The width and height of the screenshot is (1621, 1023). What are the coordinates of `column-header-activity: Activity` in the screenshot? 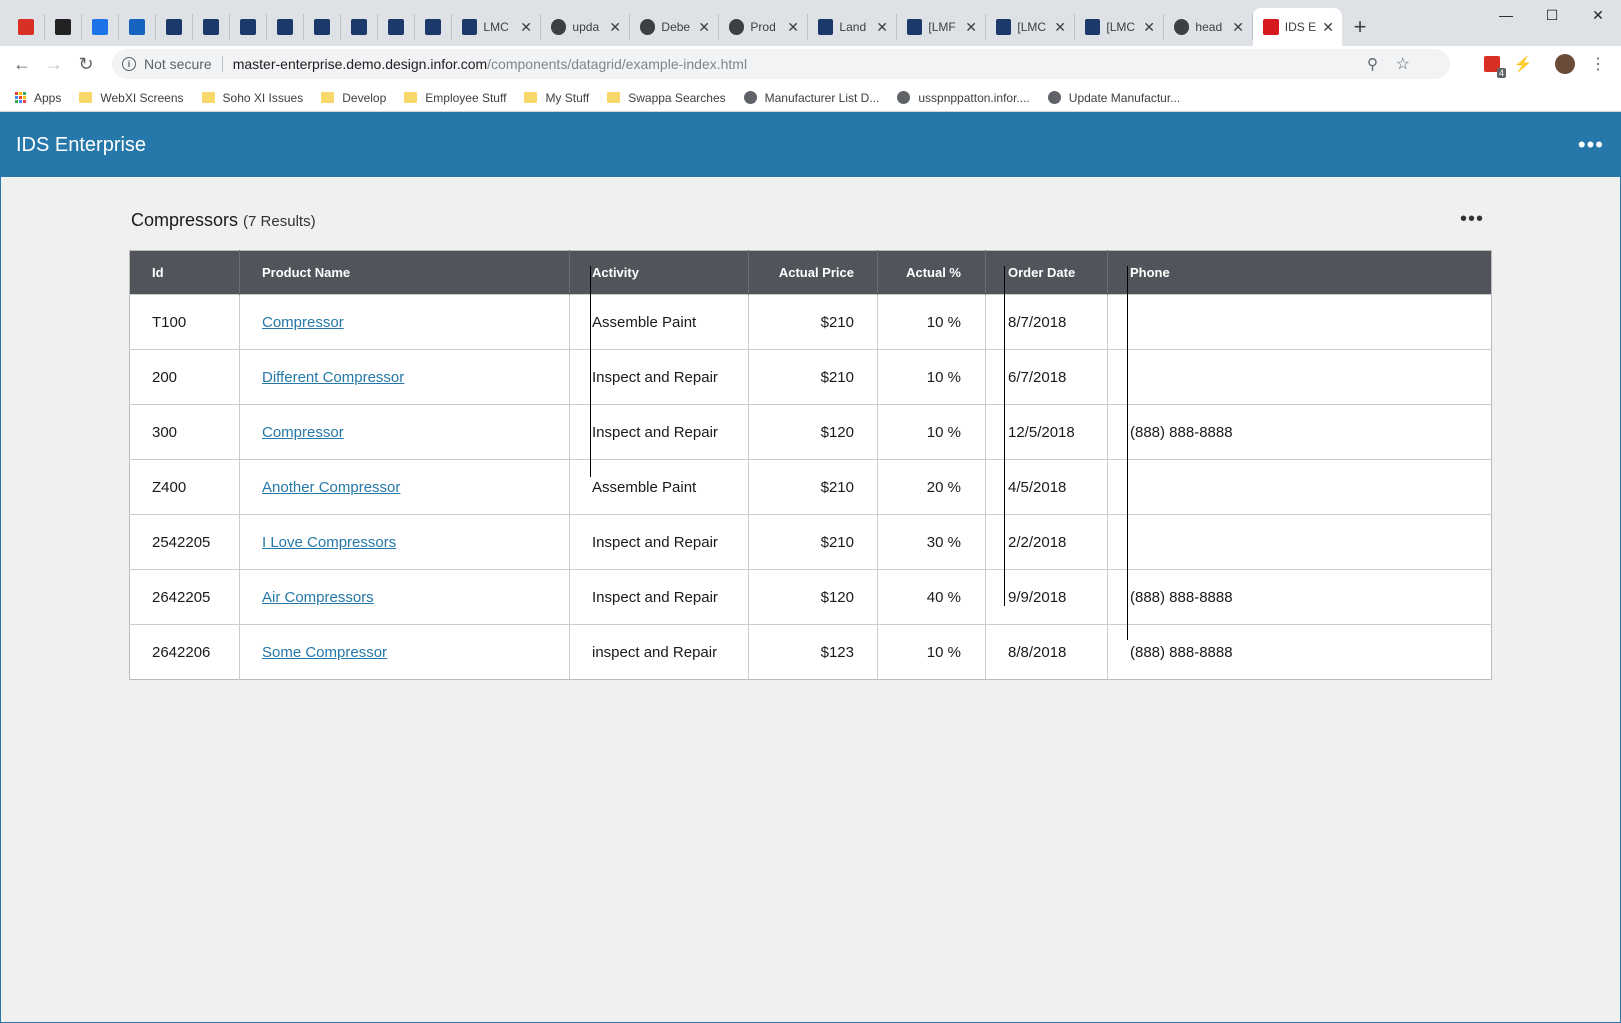 It's located at (659, 272).